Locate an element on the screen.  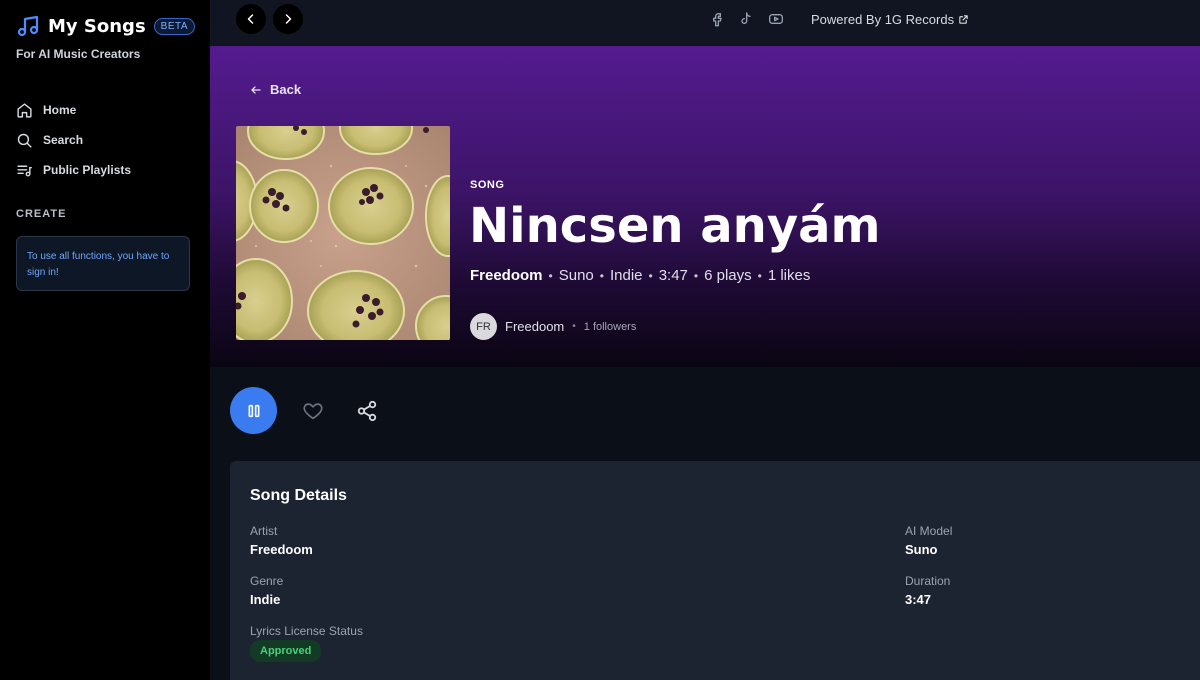
sidebar-item-home: Home is located at coordinates (73, 110).